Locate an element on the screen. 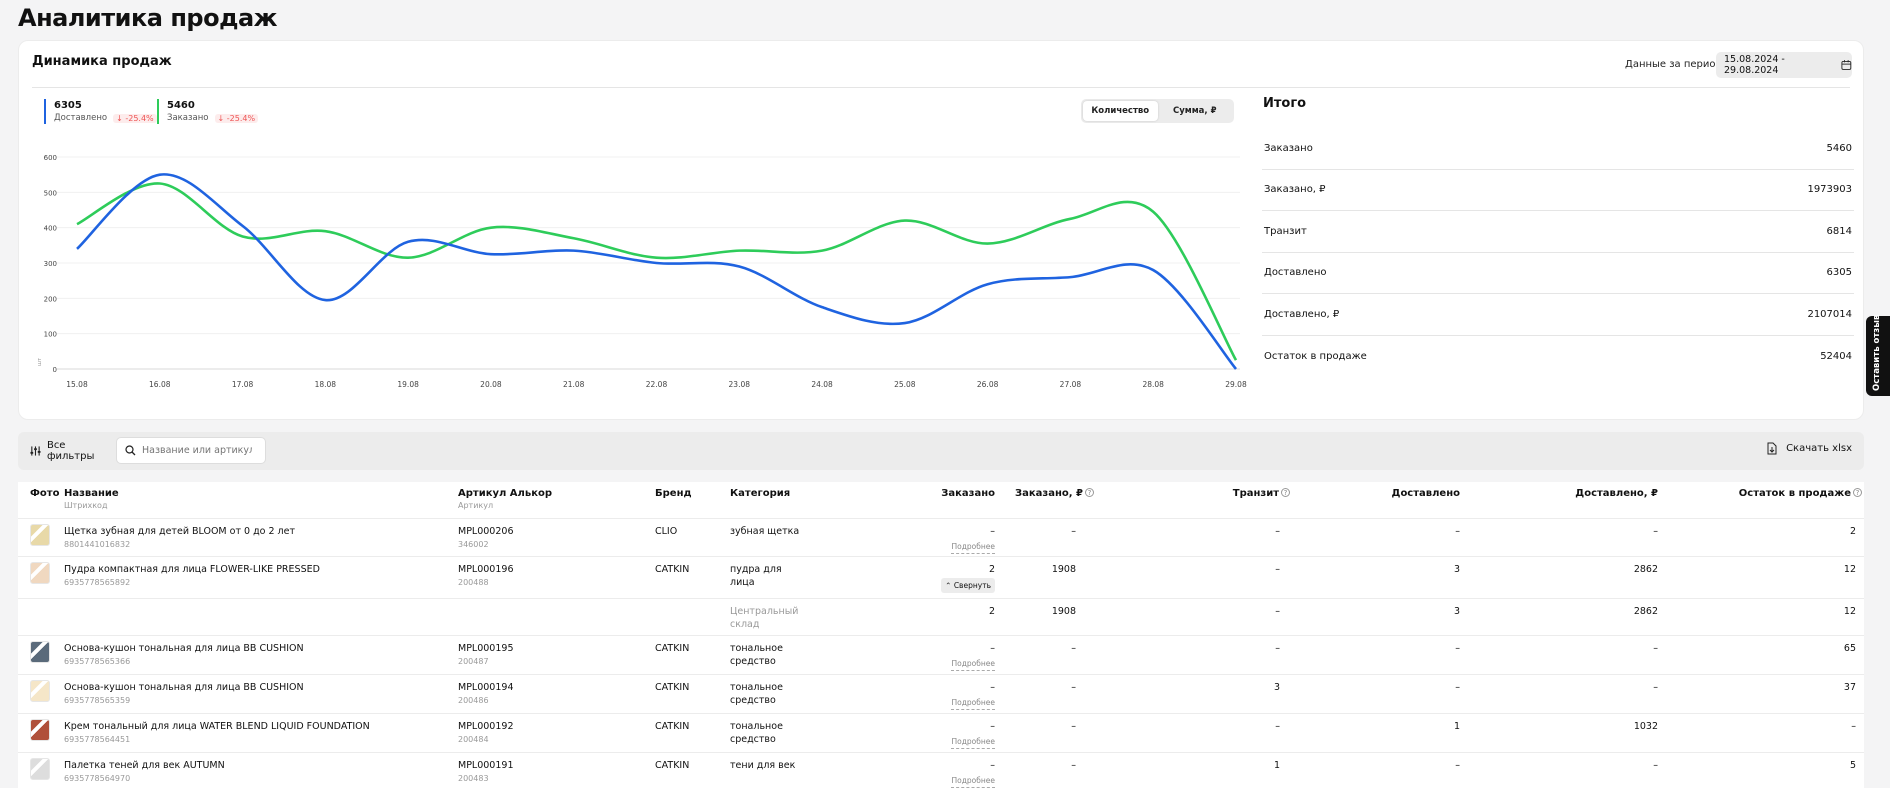  x-tick-label: 20.08 is located at coordinates (491, 384).